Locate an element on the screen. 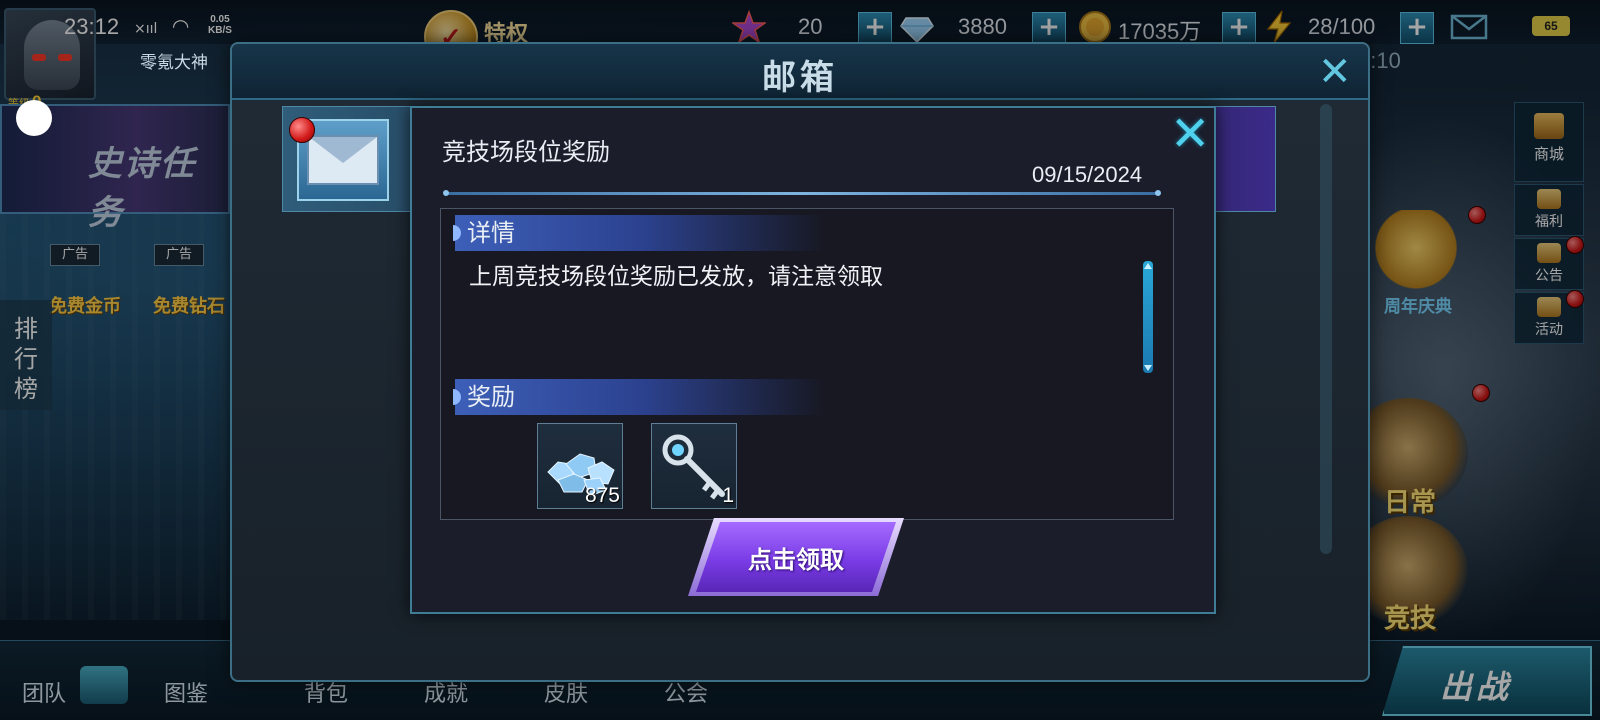 The width and height of the screenshot is (1600, 720). mail-detail-title: 竞技场段位奖励 is located at coordinates (526, 152).